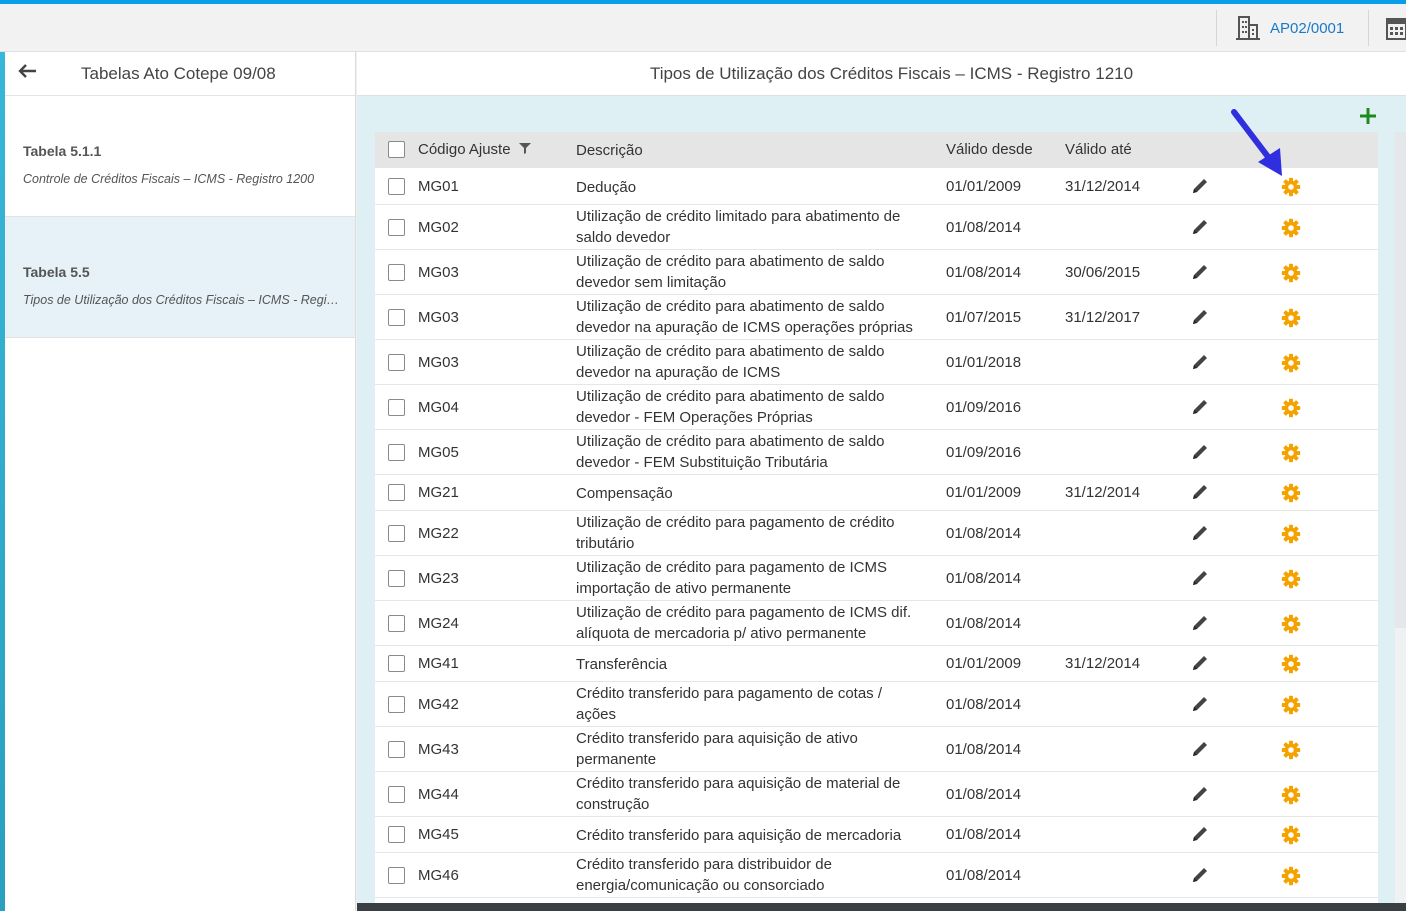 The image size is (1406, 911). I want to click on table-row: MG21 Compensação 01/01/2009 31/12/2014, so click(876, 493).